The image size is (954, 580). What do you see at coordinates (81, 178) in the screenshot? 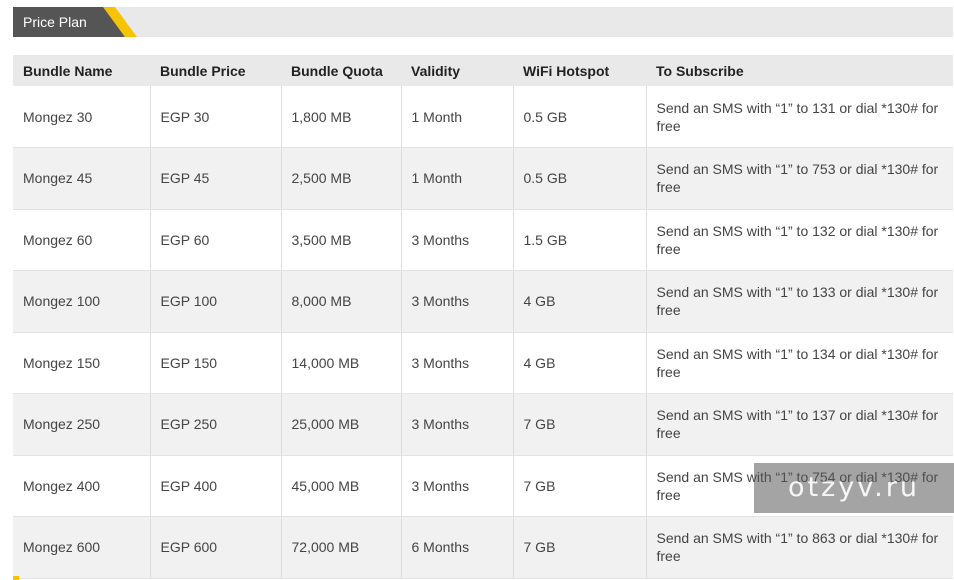
I see `cell-bundle-name: Mongez 45` at bounding box center [81, 178].